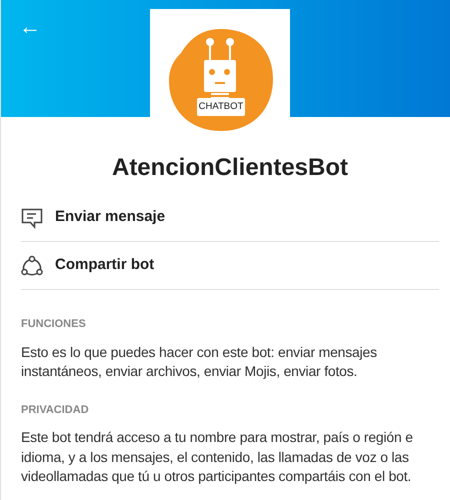  What do you see at coordinates (230, 218) in the screenshot?
I see `action-row: Enviar mensaje` at bounding box center [230, 218].